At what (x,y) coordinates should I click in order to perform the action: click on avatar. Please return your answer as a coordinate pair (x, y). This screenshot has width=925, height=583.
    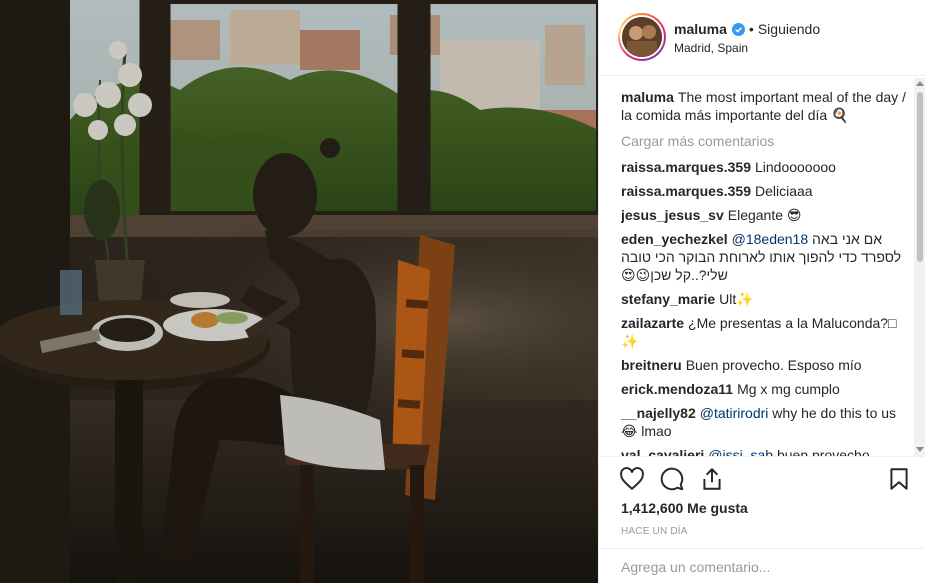
    Looking at the image, I should click on (642, 37).